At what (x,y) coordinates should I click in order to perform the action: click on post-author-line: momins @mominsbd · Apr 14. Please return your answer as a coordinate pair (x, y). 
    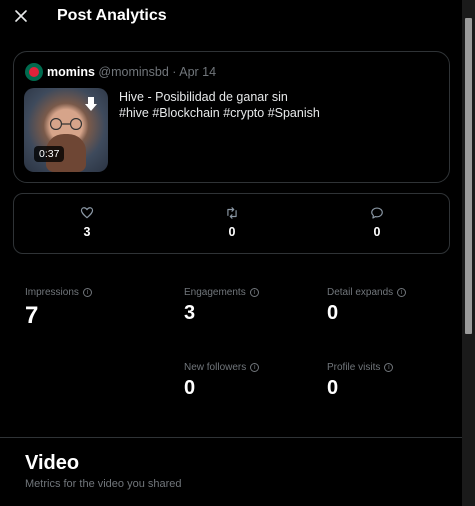
    Looking at the image, I should click on (131, 72).